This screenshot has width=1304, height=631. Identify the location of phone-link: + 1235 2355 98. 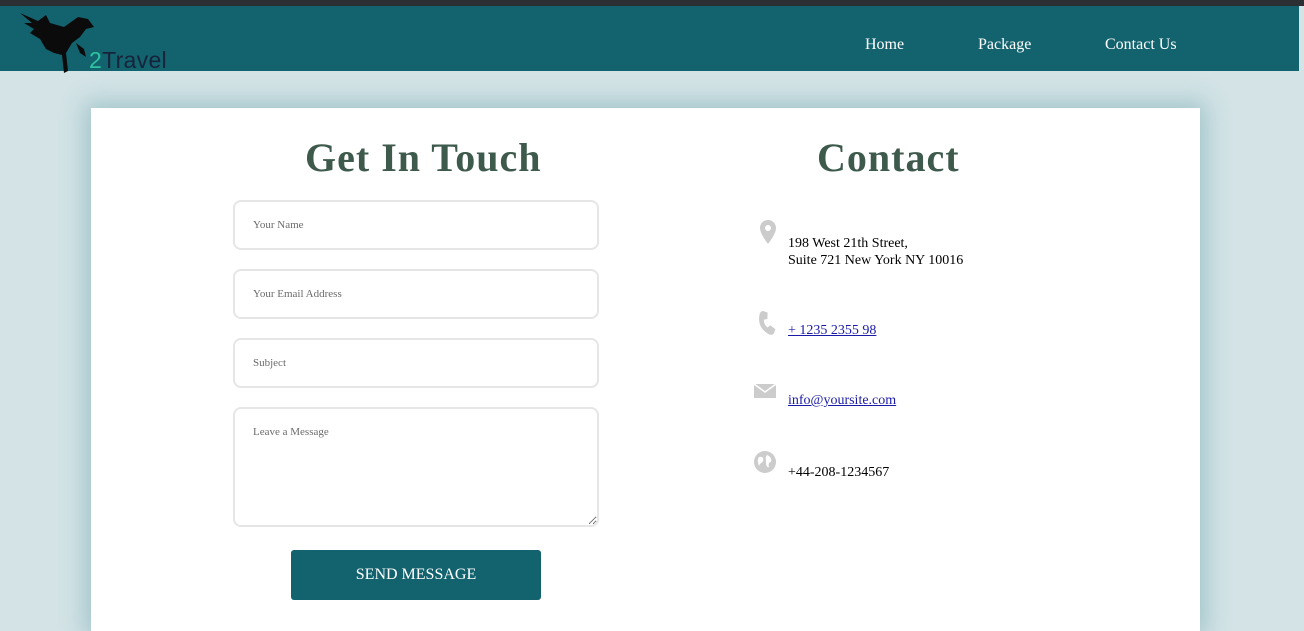
(832, 330).